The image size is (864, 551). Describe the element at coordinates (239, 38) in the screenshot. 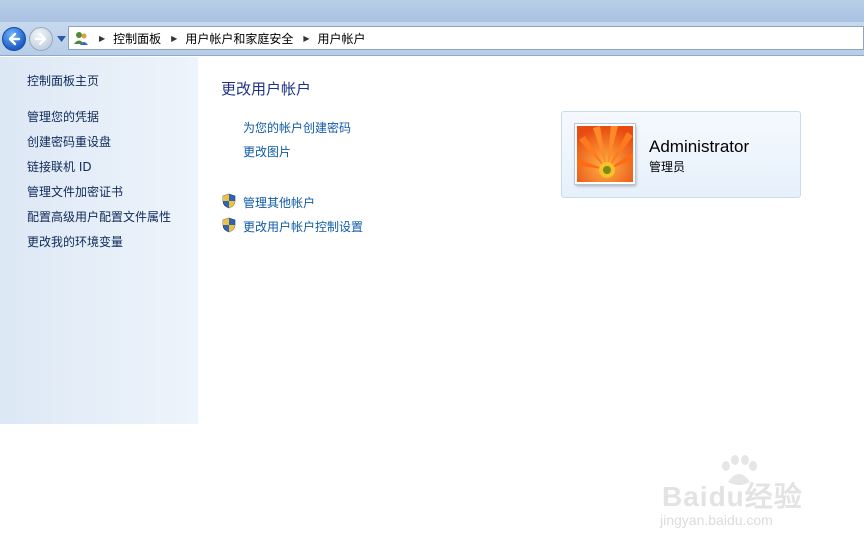

I see `breadcrumb-user-accounts-family-safety: 用户帐户和家庭安全` at that location.